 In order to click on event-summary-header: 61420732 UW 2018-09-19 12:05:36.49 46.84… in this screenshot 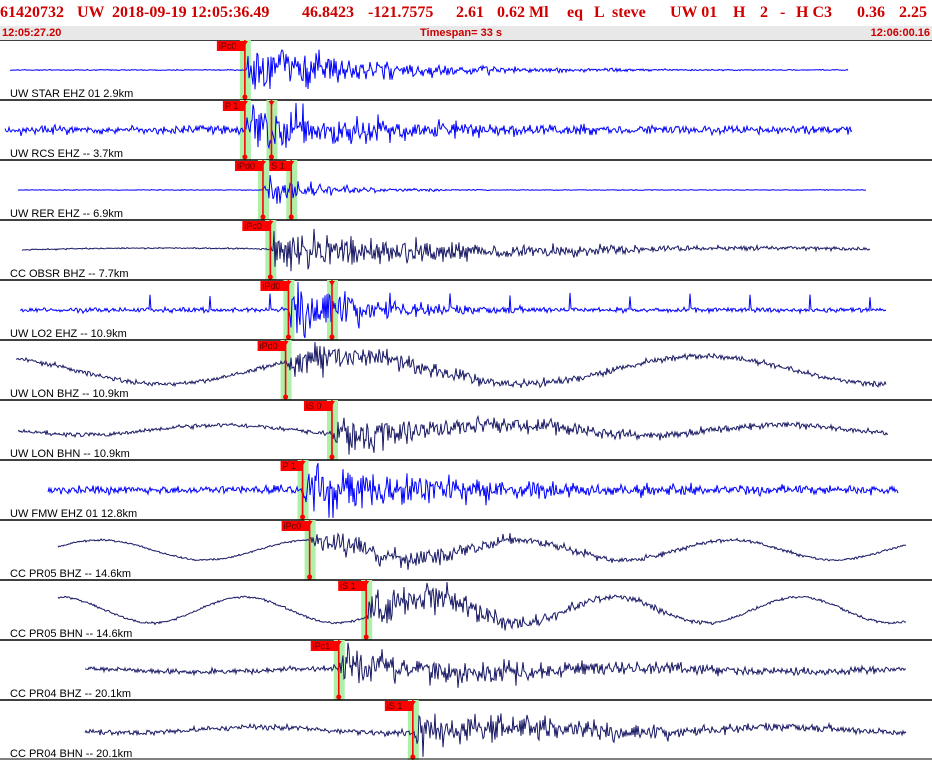, I will do `click(466, 13)`.